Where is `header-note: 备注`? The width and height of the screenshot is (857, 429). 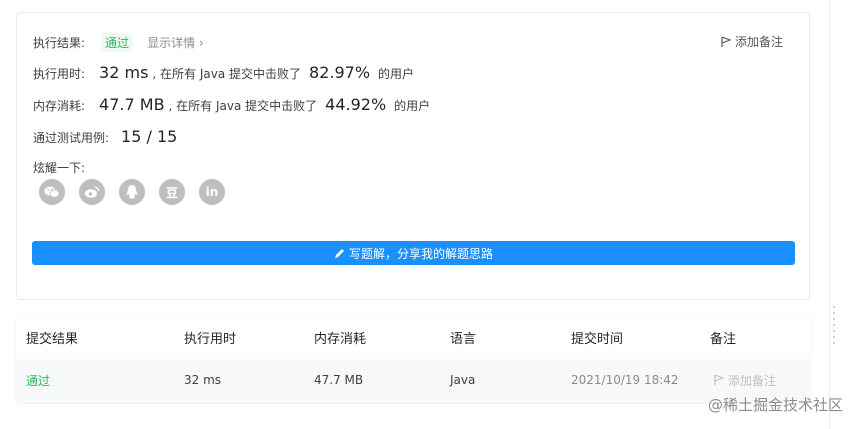 header-note: 备注 is located at coordinates (723, 339).